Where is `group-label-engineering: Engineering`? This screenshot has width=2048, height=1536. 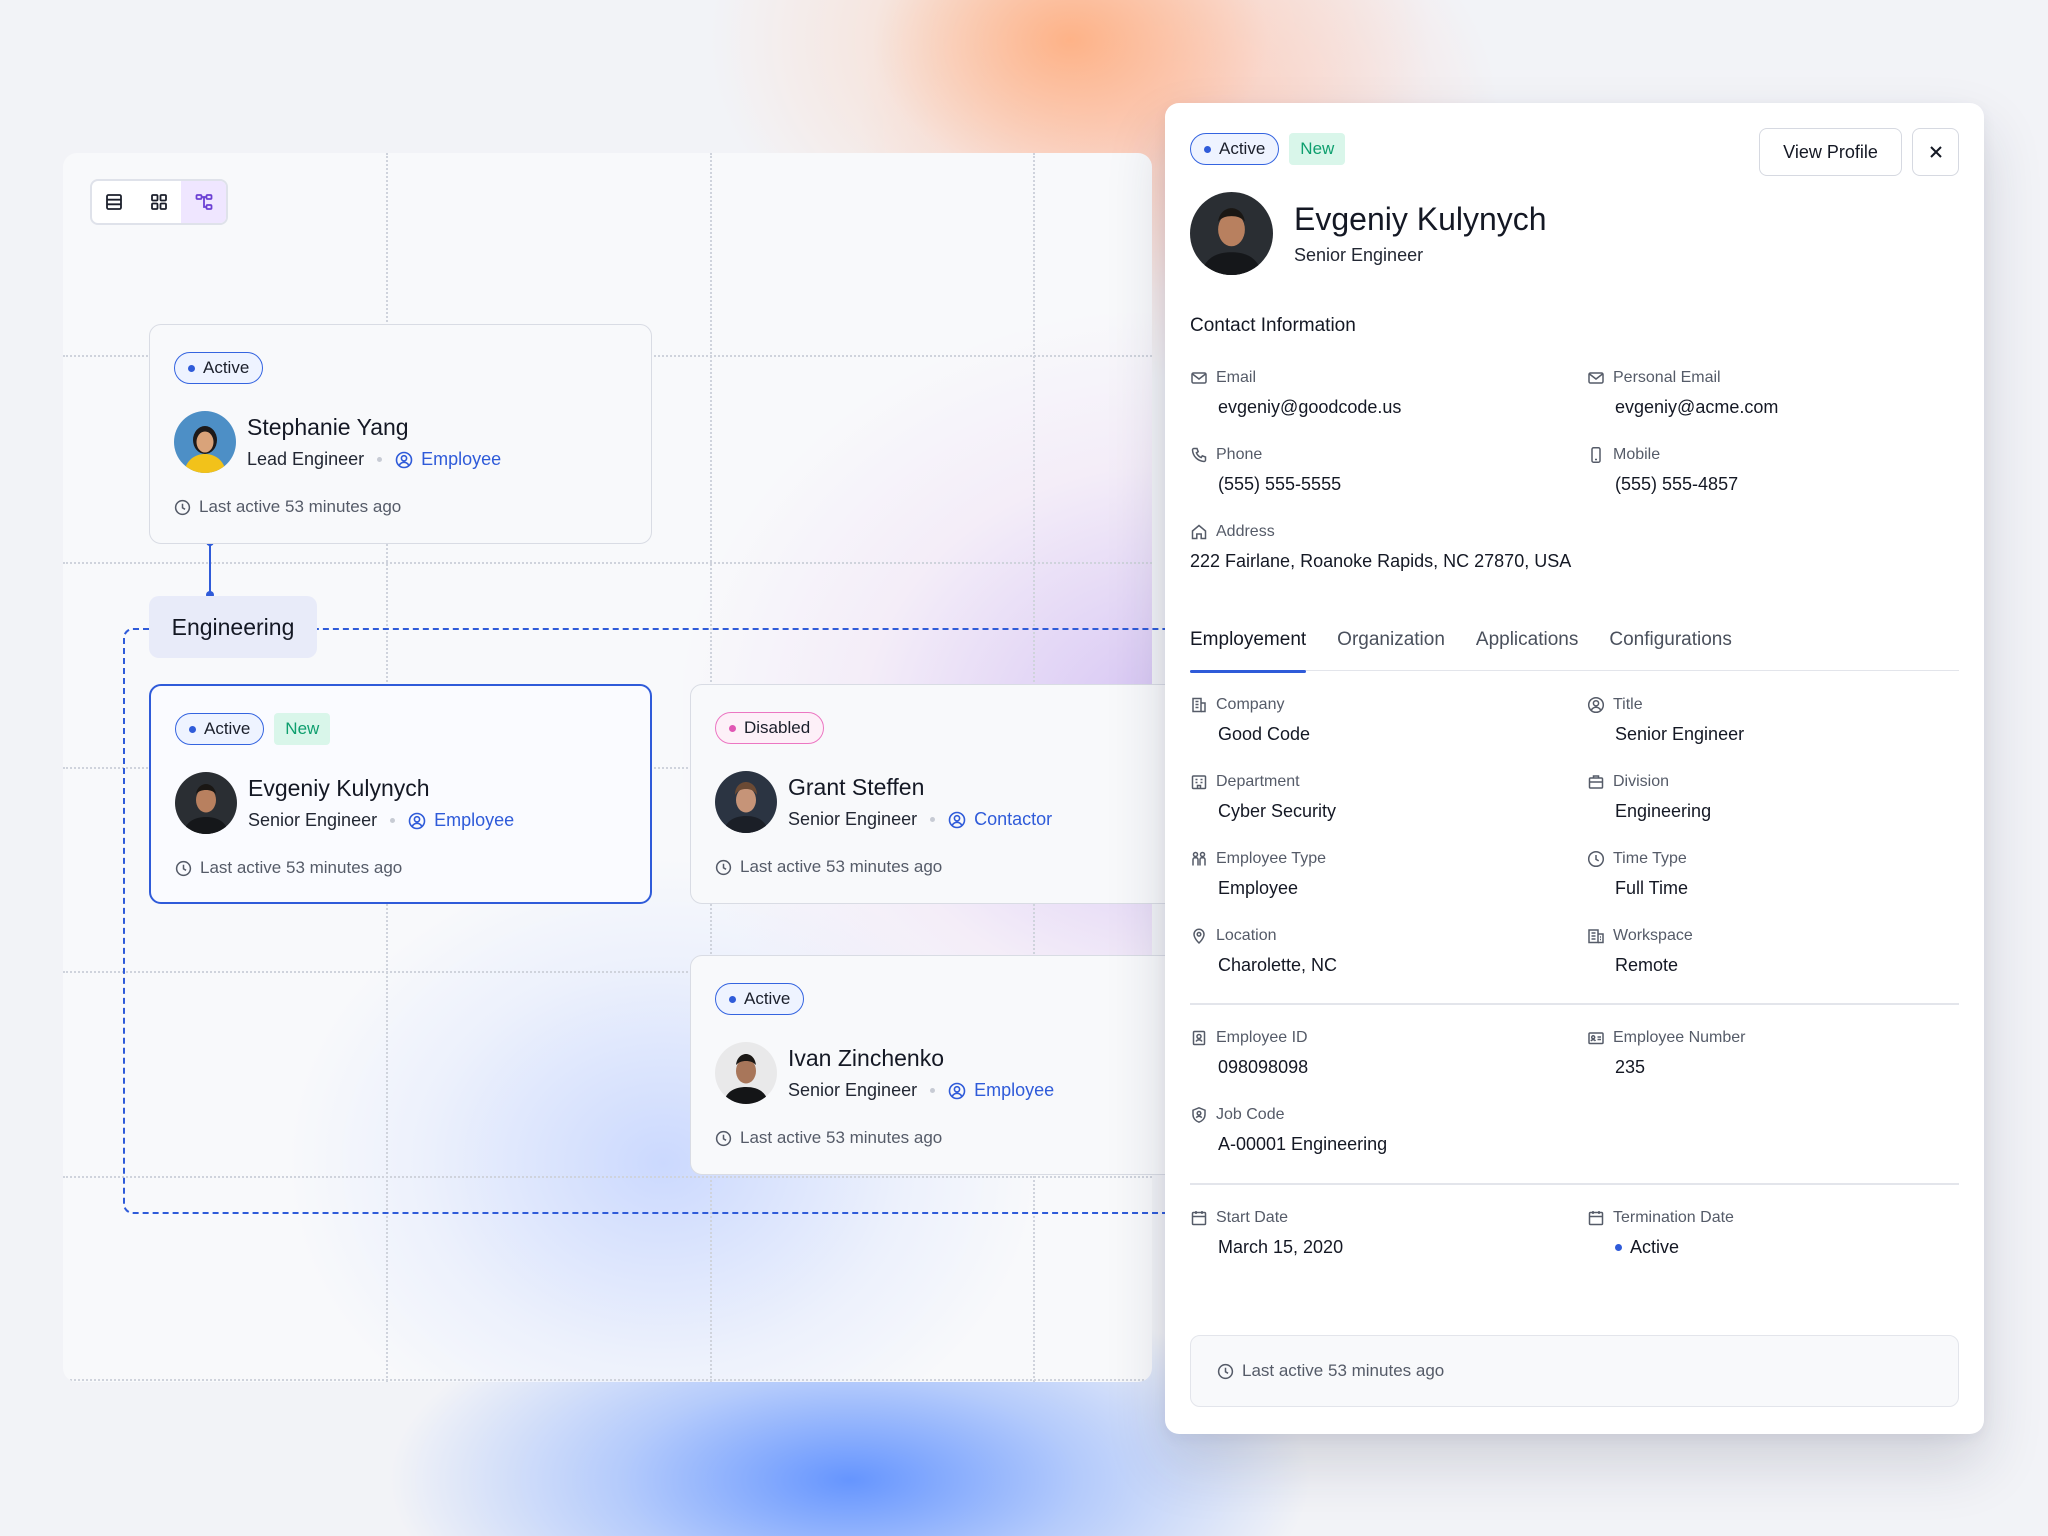
group-label-engineering: Engineering is located at coordinates (233, 627).